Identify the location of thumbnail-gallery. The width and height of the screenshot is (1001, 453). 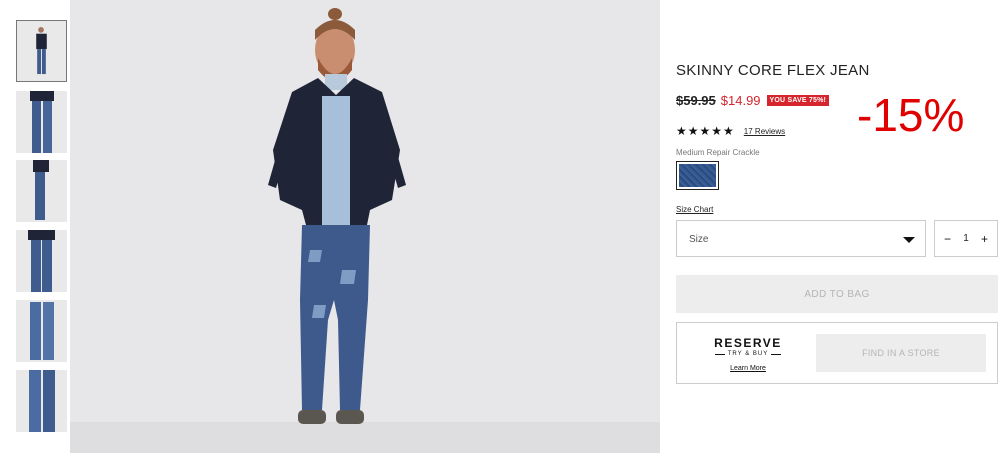
(35, 226).